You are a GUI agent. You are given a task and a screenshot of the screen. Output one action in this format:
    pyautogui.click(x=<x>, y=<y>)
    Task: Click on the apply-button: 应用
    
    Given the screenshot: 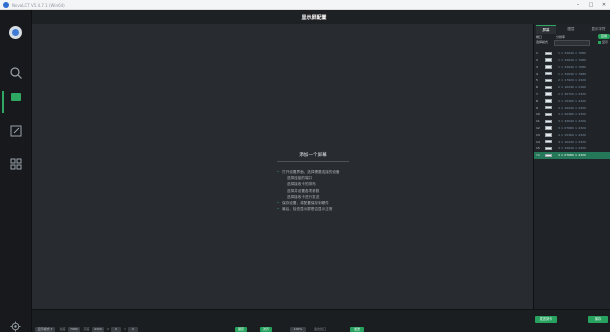 What is the action you would take?
    pyautogui.click(x=604, y=36)
    